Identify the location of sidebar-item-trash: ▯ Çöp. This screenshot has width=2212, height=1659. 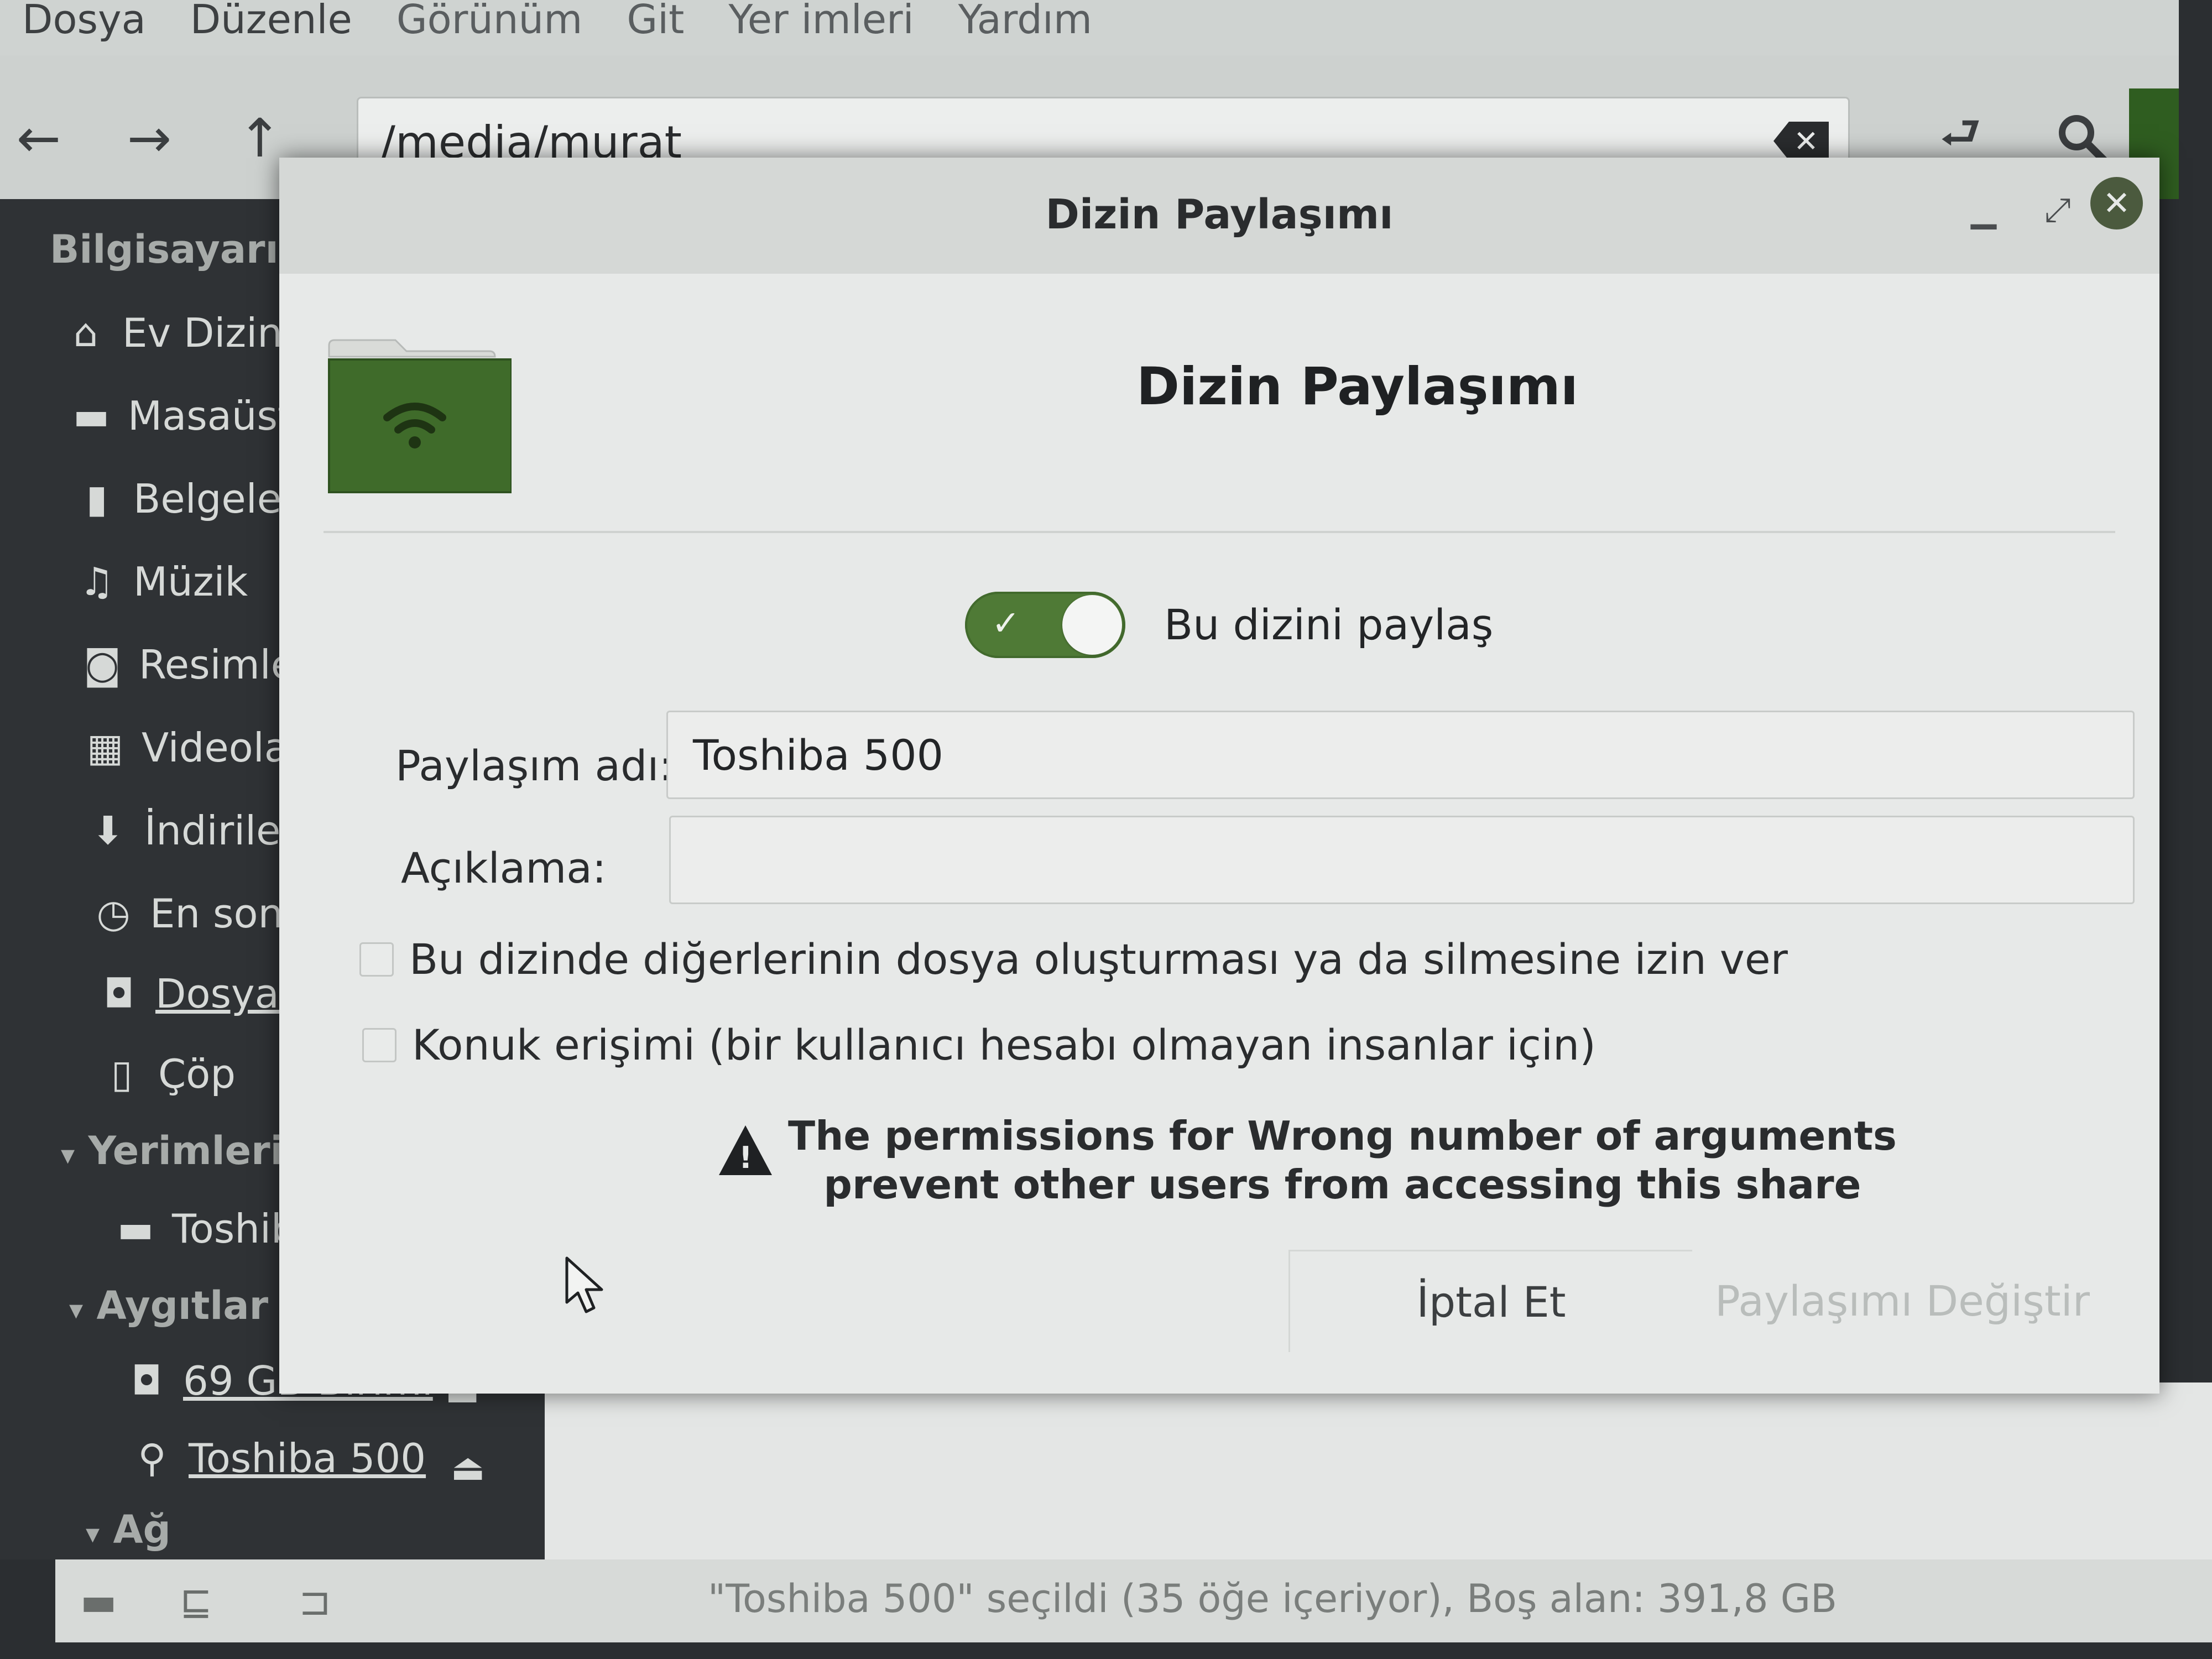
(168, 1074).